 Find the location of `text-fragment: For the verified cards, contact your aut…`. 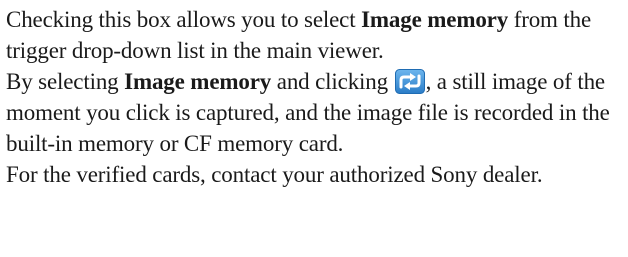

text-fragment: For the verified cards, contact your aut… is located at coordinates (274, 174).